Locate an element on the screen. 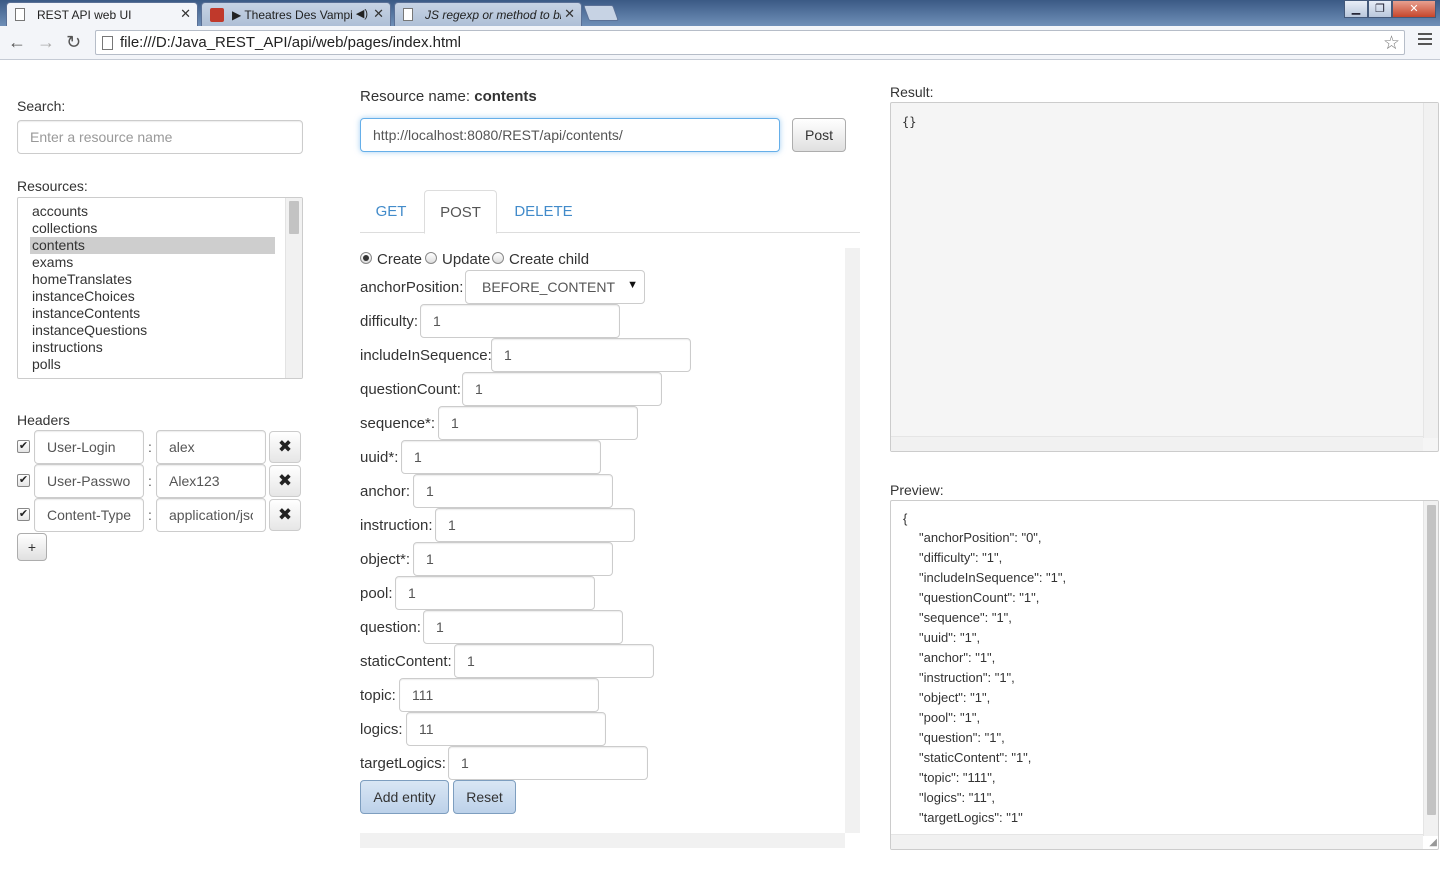 Image resolution: width=1440 pixels, height=870 pixels. list-item-selected: contents is located at coordinates (152, 245).